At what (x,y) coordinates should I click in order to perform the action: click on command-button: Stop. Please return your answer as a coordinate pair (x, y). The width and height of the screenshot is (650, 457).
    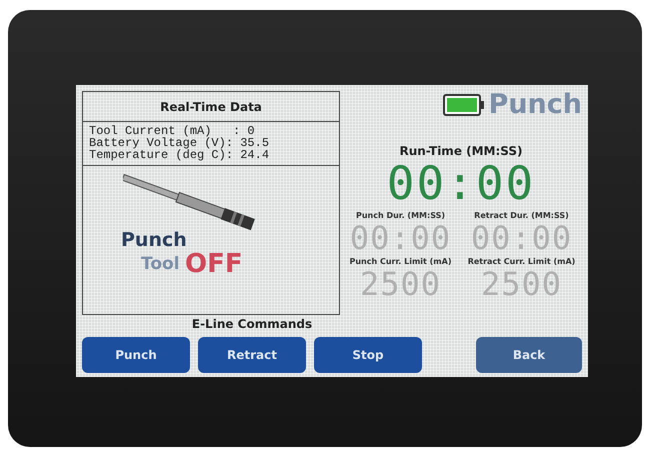
    Looking at the image, I should click on (368, 355).